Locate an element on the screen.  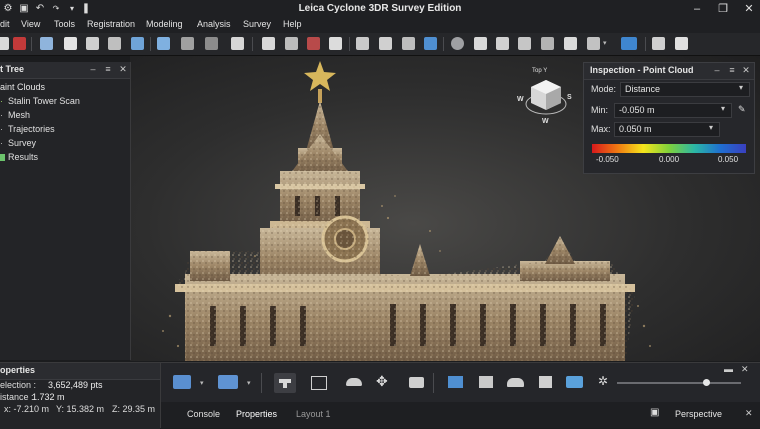
cloud-import-icon is located at coordinates (19, 43).